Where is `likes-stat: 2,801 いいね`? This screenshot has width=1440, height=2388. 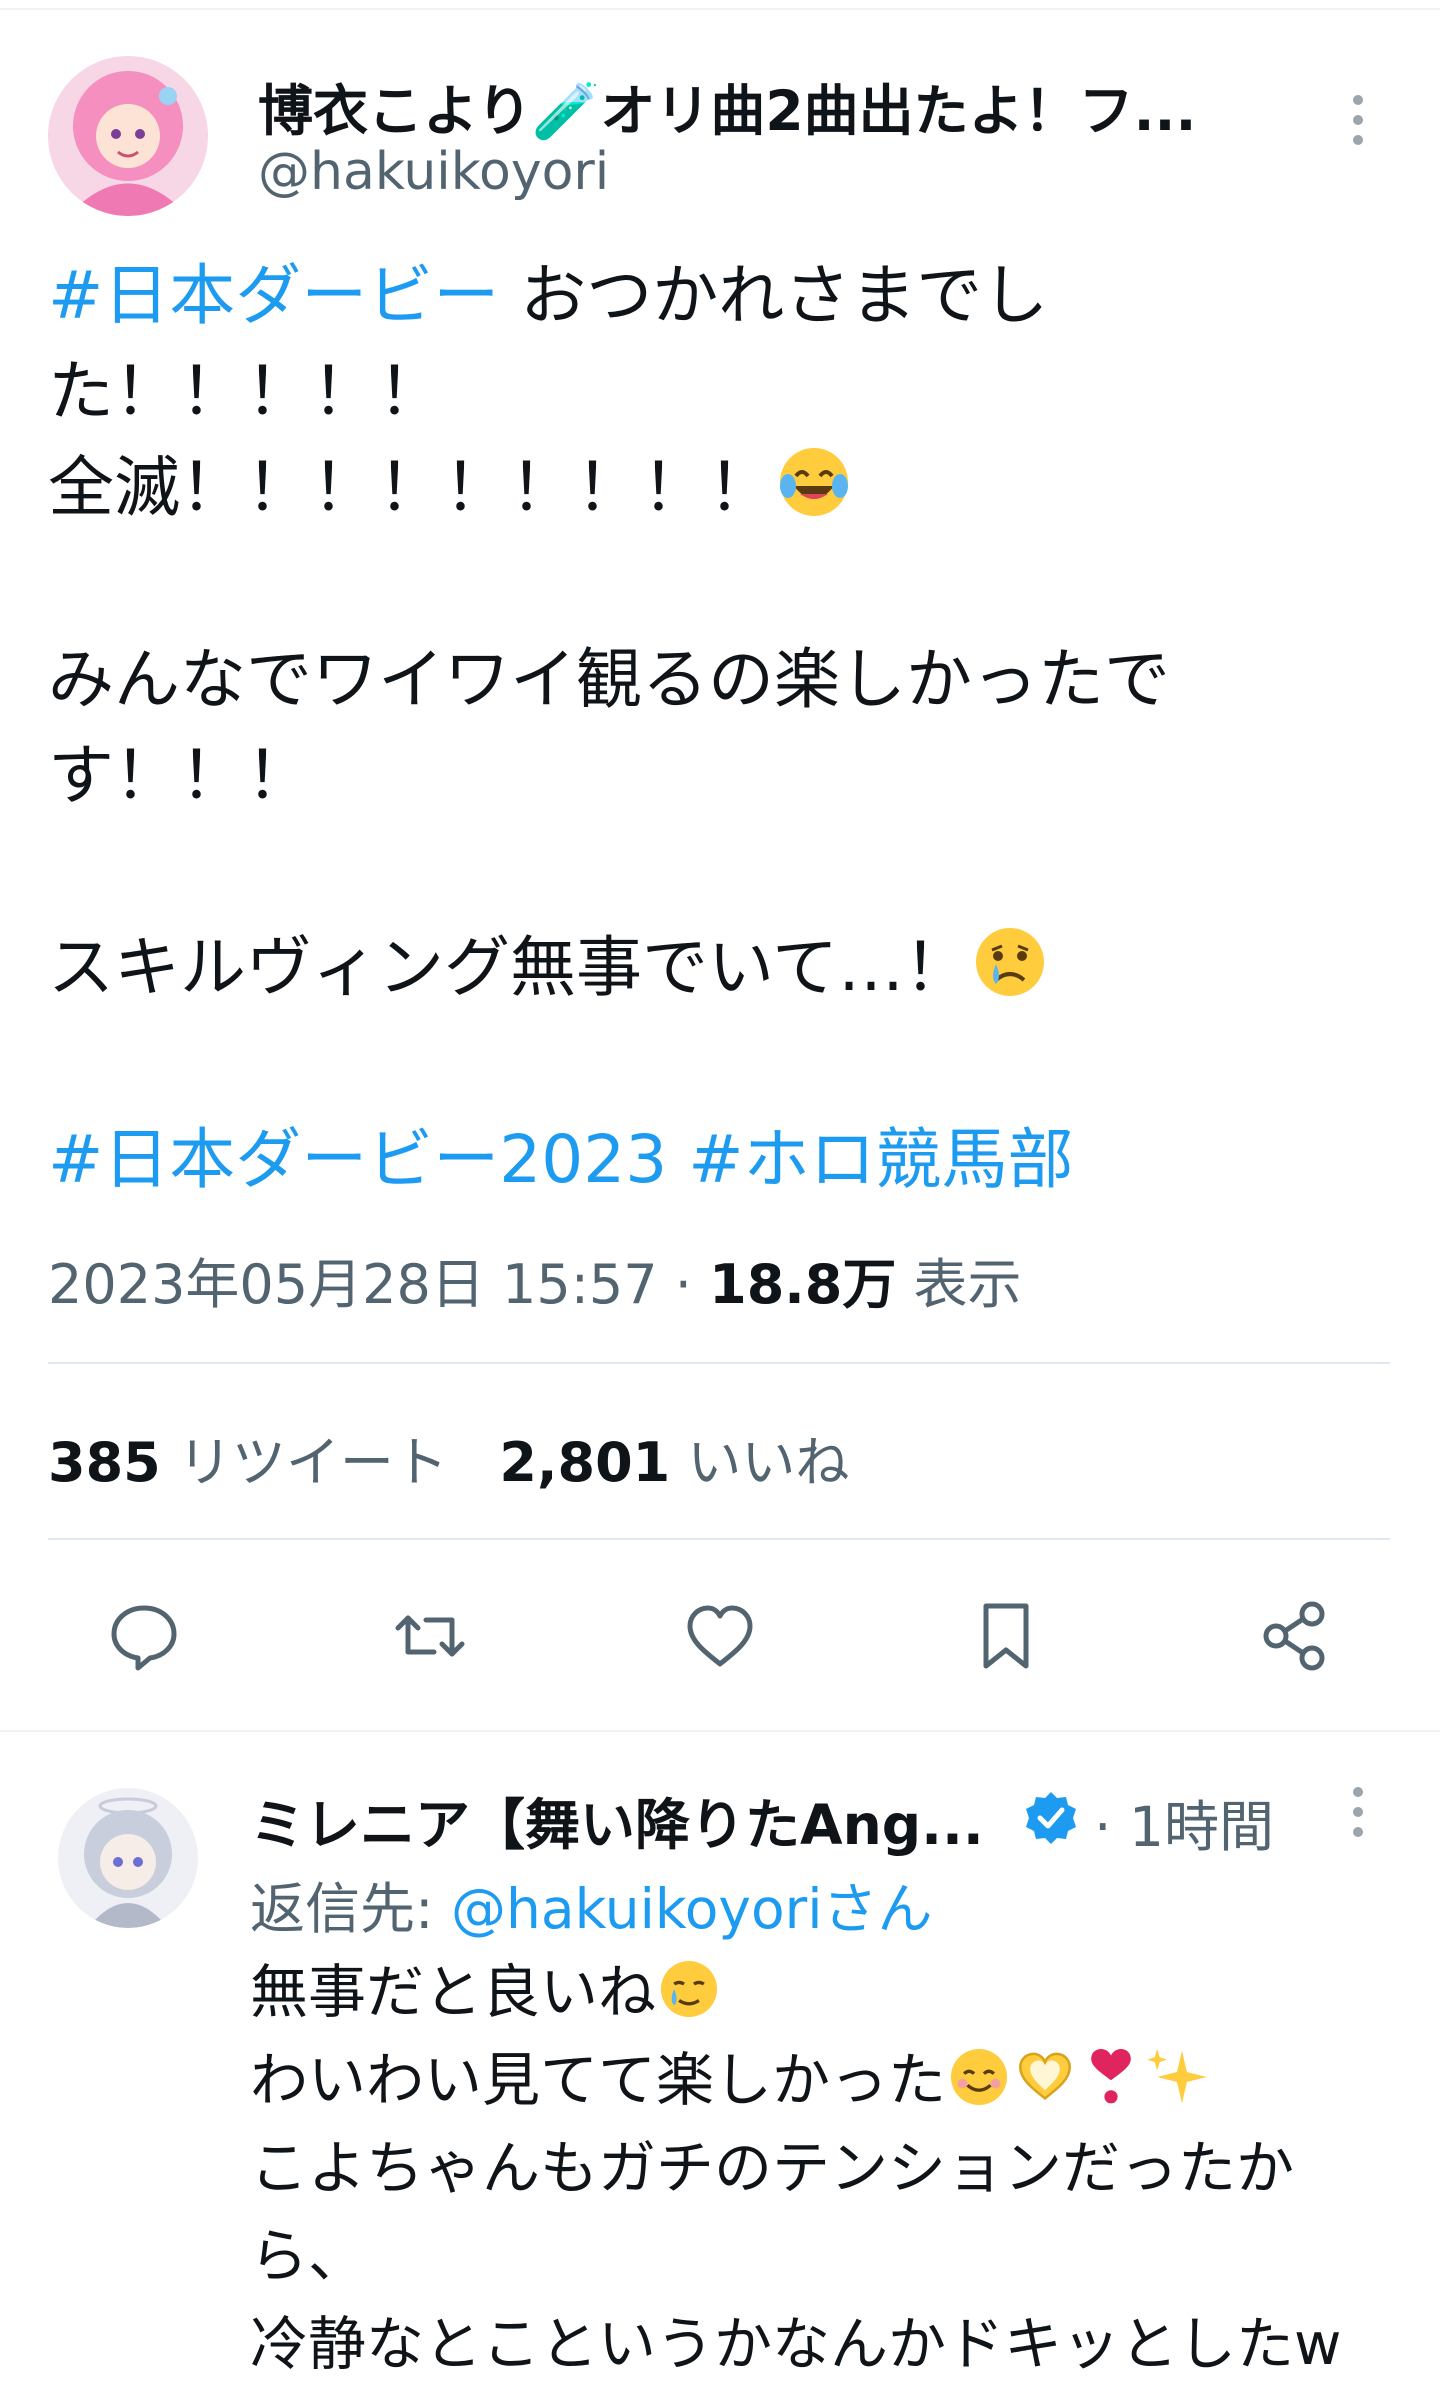 likes-stat: 2,801 いいね is located at coordinates (674, 1462).